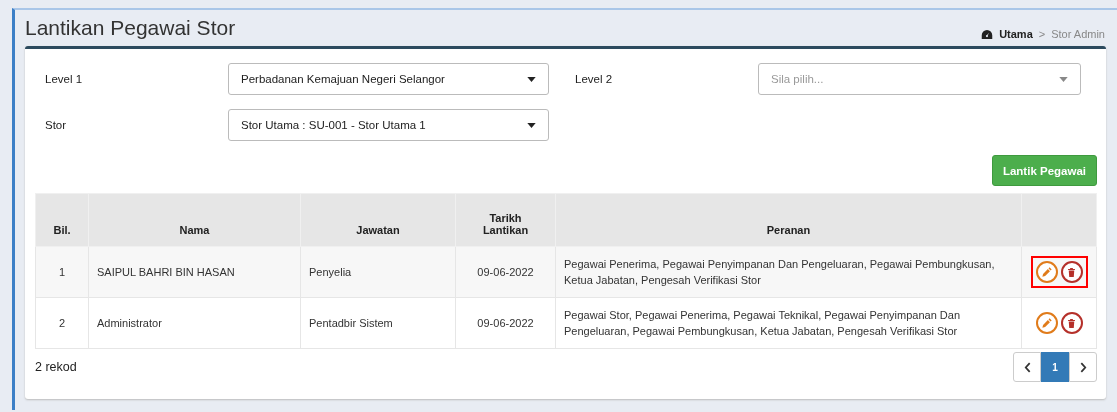 Image resolution: width=1117 pixels, height=412 pixels. Describe the element at coordinates (987, 34) in the screenshot. I see `dashboard-icon` at that location.